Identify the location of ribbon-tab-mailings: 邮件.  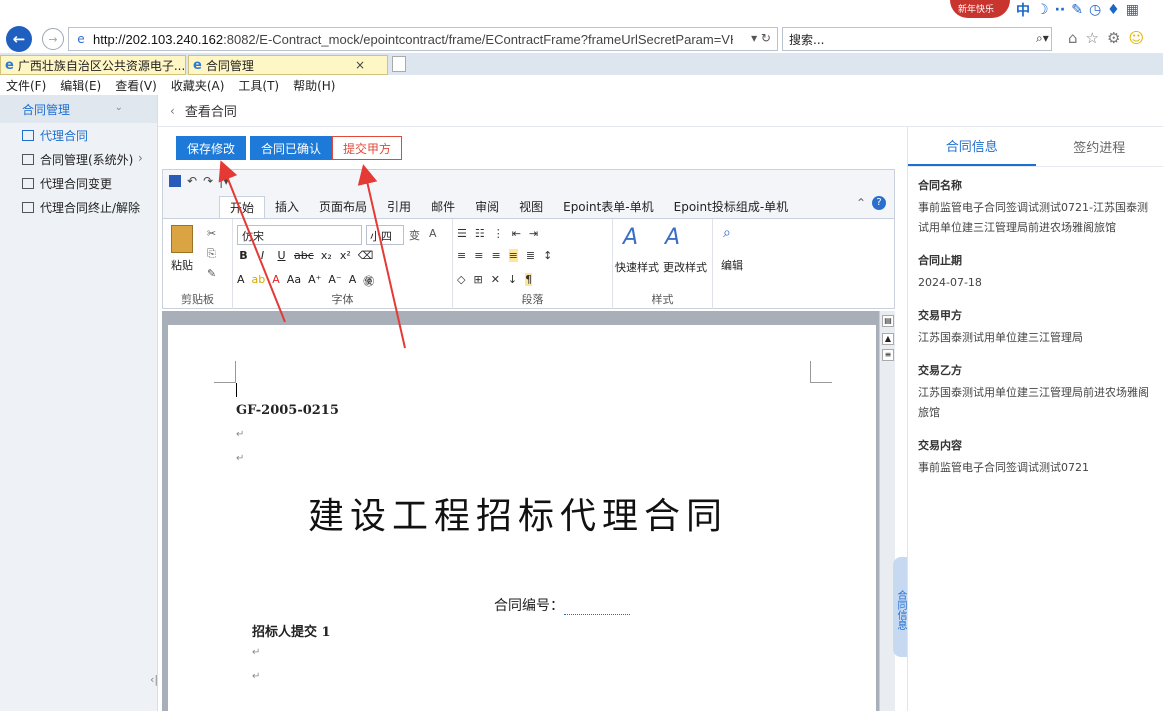
(443, 207).